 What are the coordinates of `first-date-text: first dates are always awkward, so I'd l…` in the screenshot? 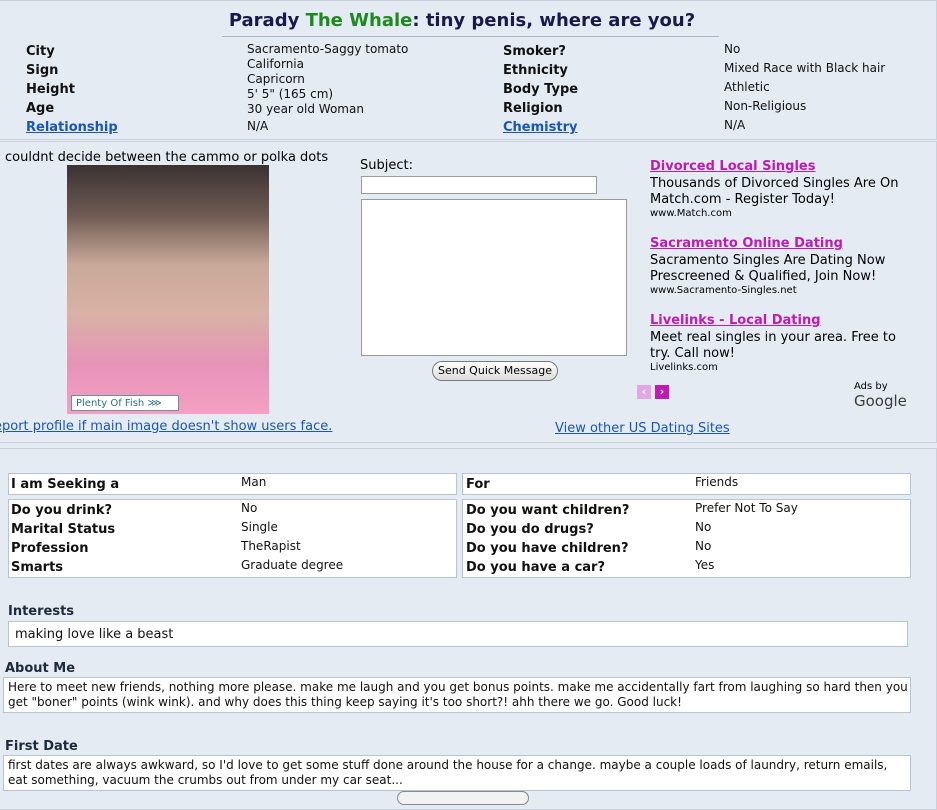 It's located at (448, 772).